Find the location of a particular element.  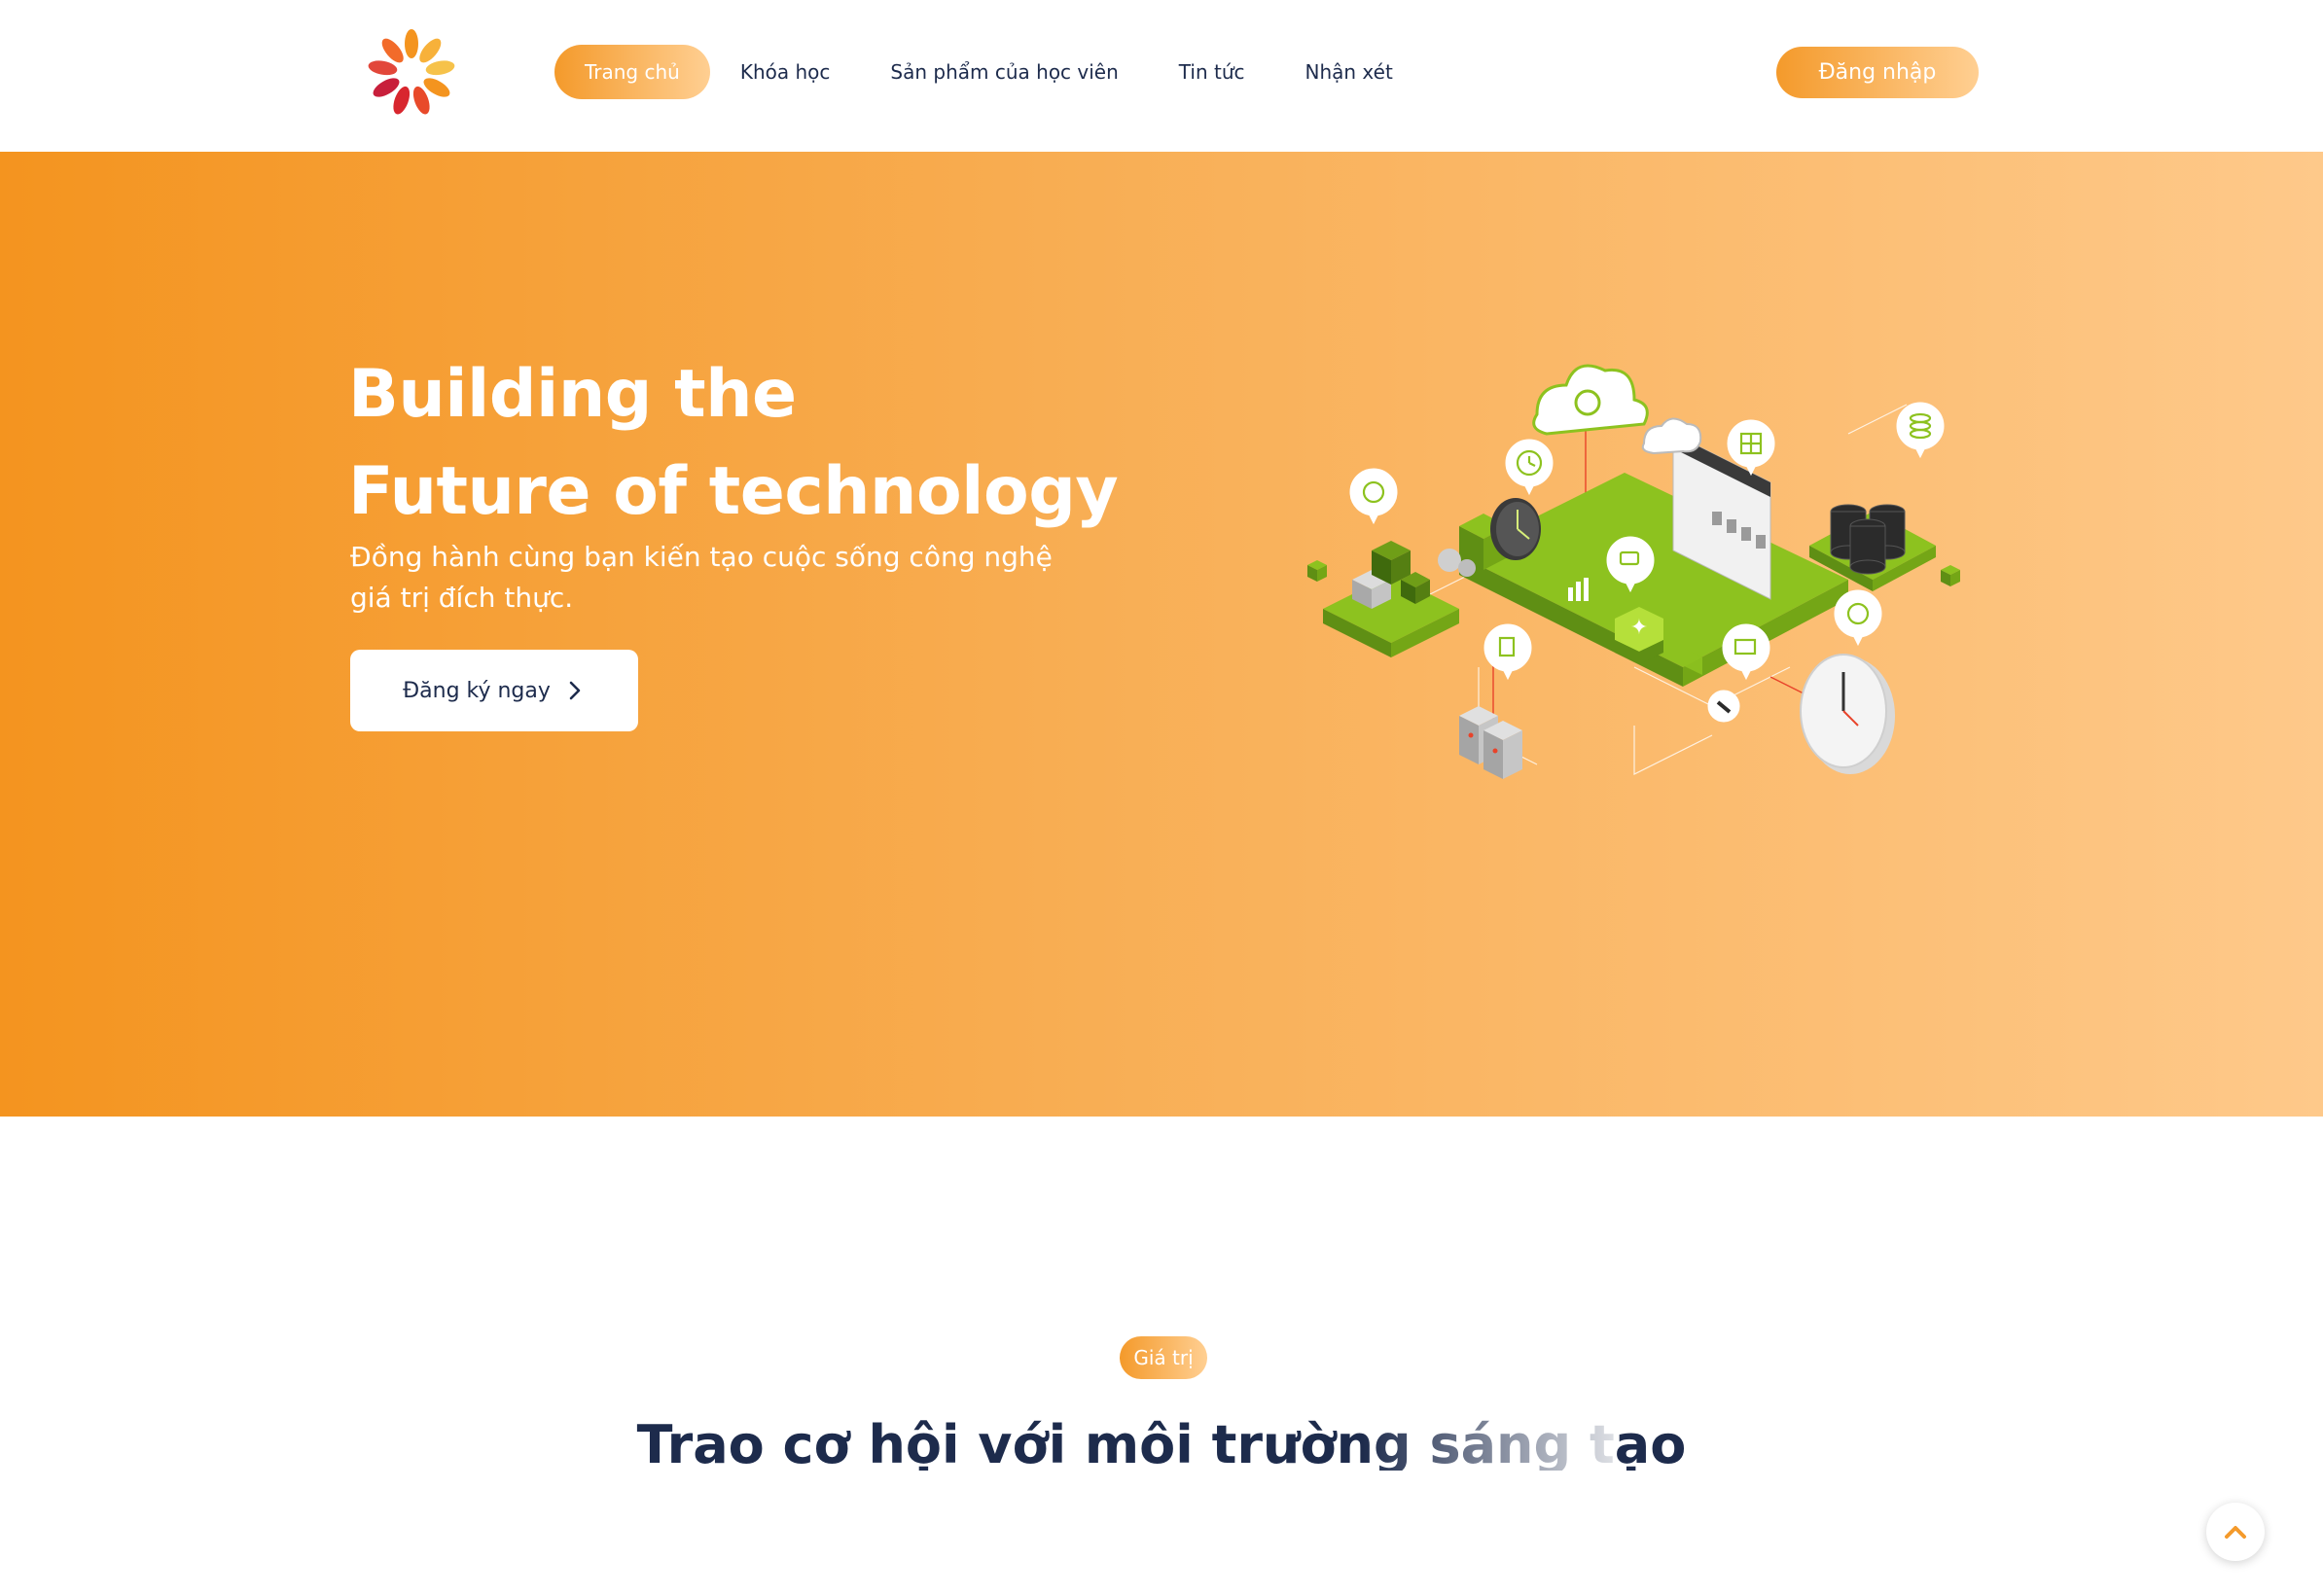

hero-title-line-2: Future of technology is located at coordinates (733, 492).